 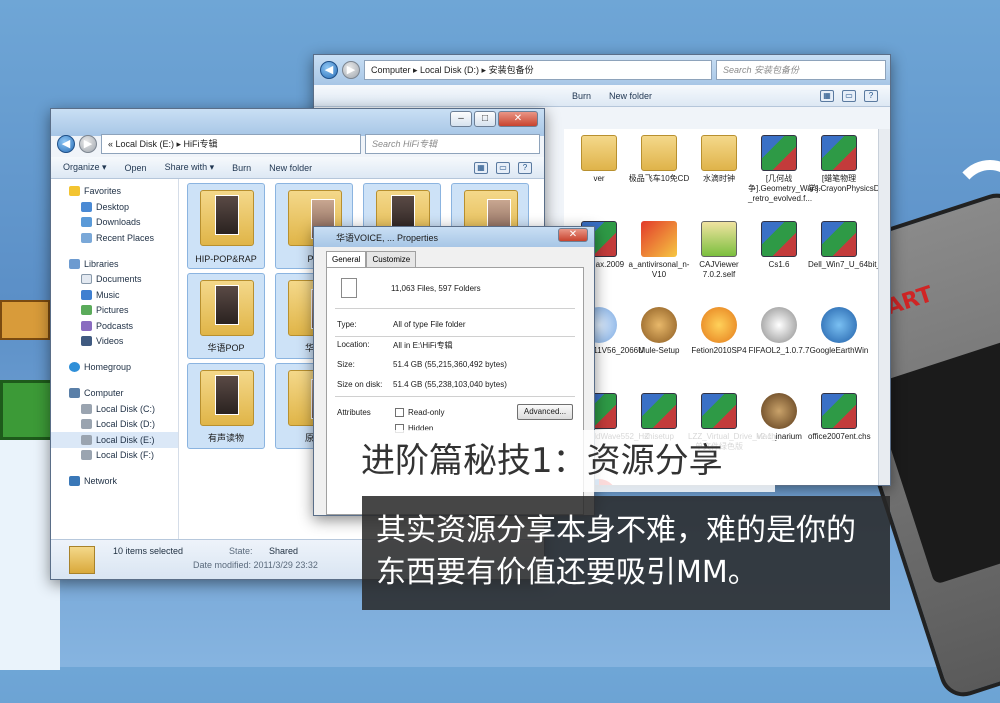 What do you see at coordinates (599, 178) in the screenshot?
I see `file-label: ver` at bounding box center [599, 178].